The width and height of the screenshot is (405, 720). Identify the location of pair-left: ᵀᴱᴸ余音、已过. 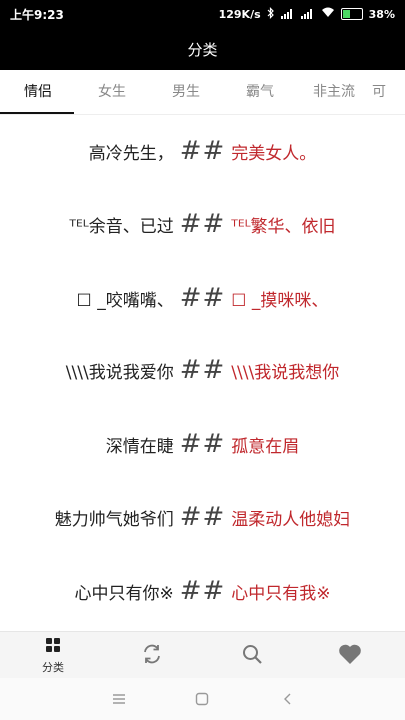
(121, 226).